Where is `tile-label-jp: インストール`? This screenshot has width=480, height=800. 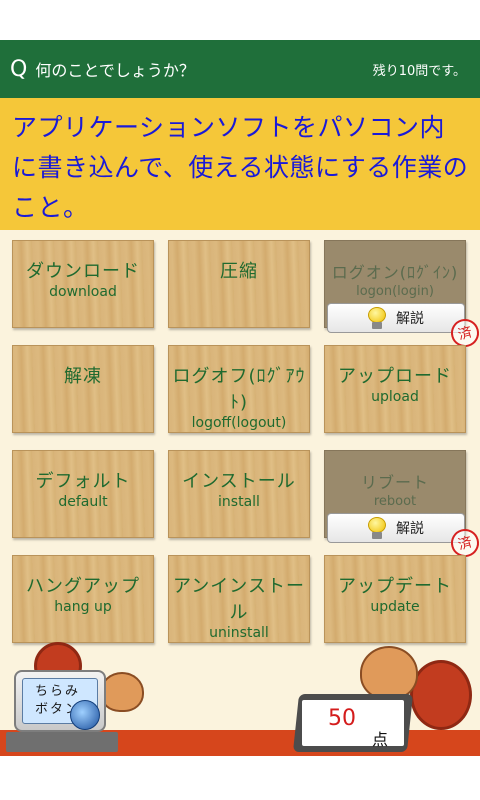 tile-label-jp: インストール is located at coordinates (239, 481).